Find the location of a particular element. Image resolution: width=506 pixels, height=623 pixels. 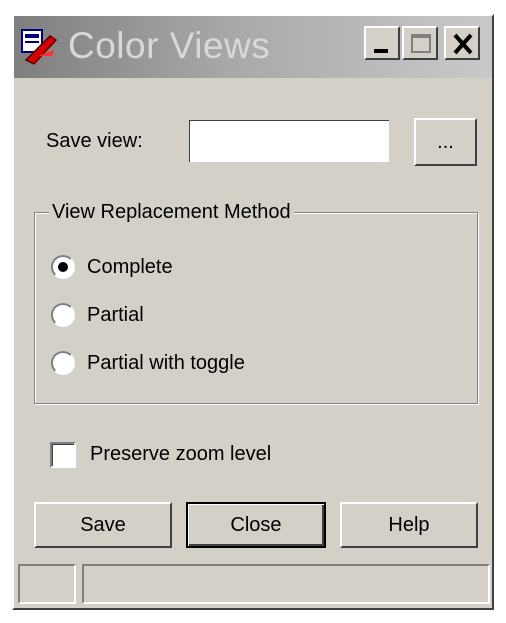

minimize-button is located at coordinates (382, 43).